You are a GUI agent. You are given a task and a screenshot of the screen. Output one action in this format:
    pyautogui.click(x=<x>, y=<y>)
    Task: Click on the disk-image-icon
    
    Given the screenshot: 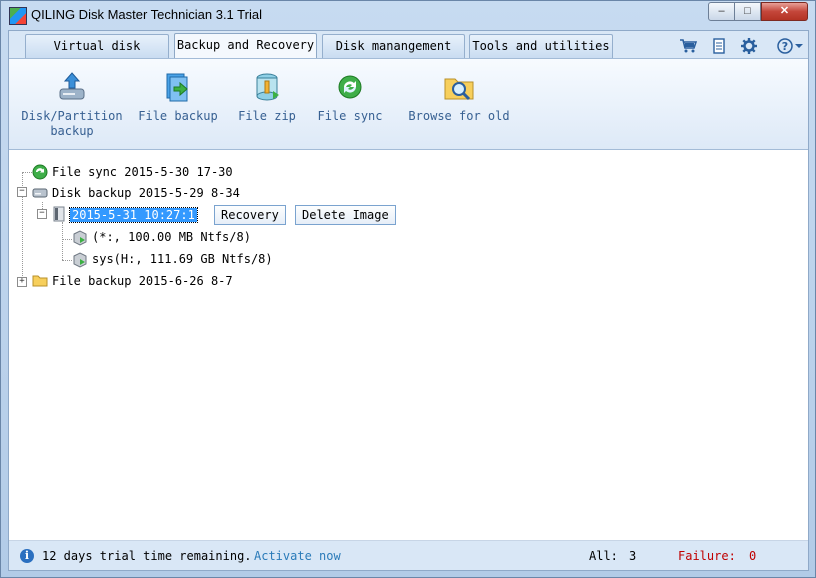 What is the action you would take?
    pyautogui.click(x=59, y=214)
    